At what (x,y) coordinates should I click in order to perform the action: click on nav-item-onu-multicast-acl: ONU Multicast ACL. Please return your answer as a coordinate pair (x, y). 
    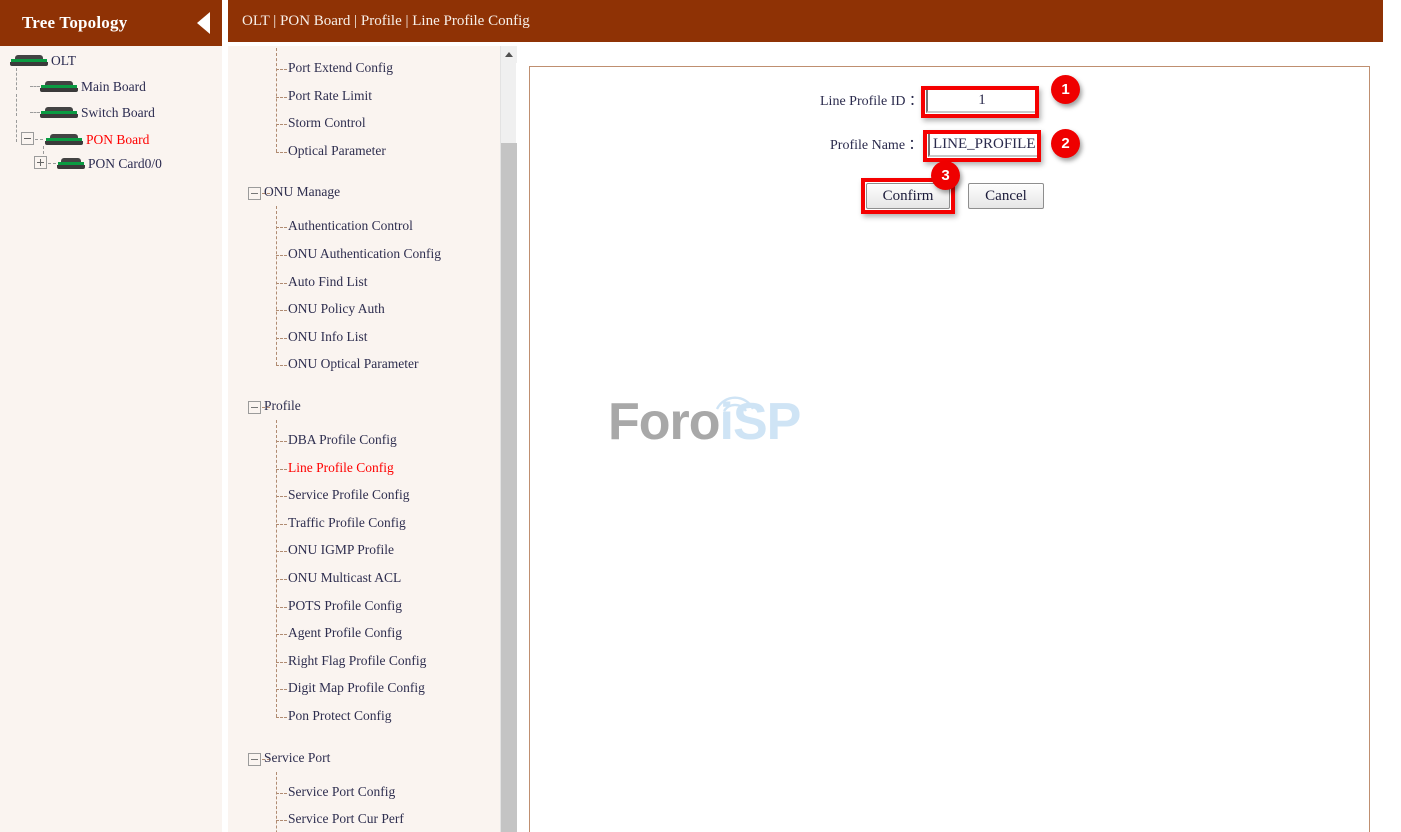
    Looking at the image, I should click on (344, 578).